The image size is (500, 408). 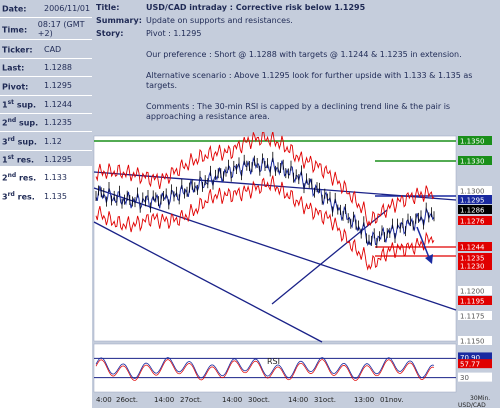 What do you see at coordinates (17, 50) in the screenshot?
I see `info-label-text: Ticker:` at bounding box center [17, 50].